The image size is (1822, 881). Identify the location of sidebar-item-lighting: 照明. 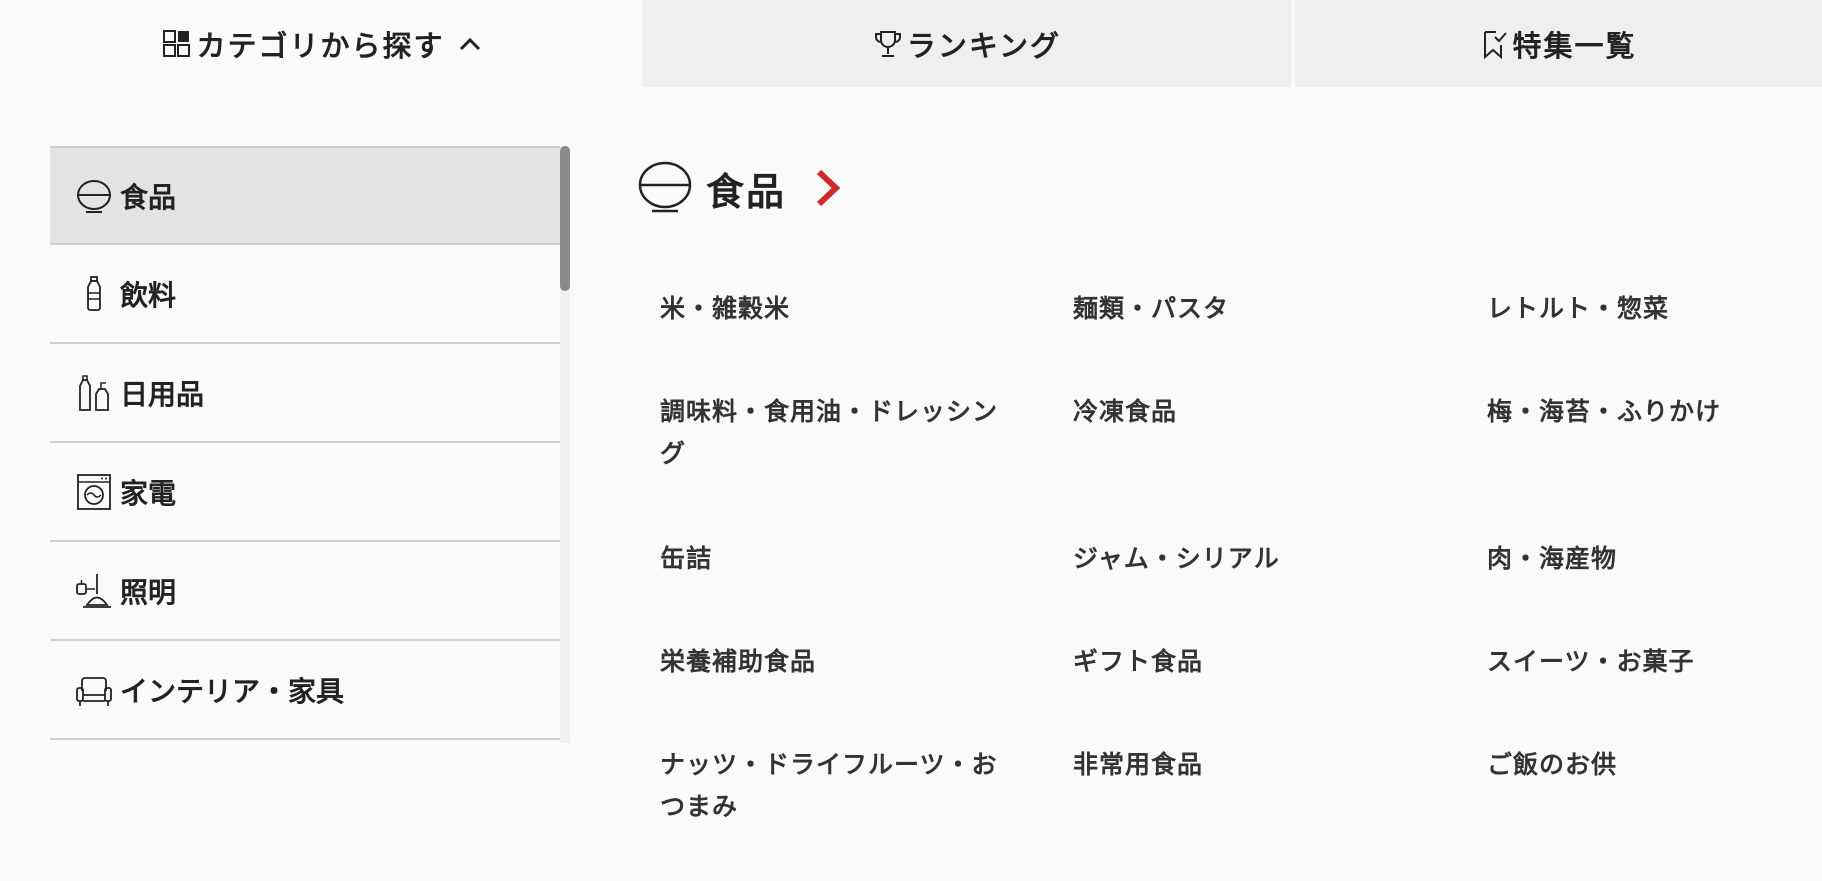
(305, 591).